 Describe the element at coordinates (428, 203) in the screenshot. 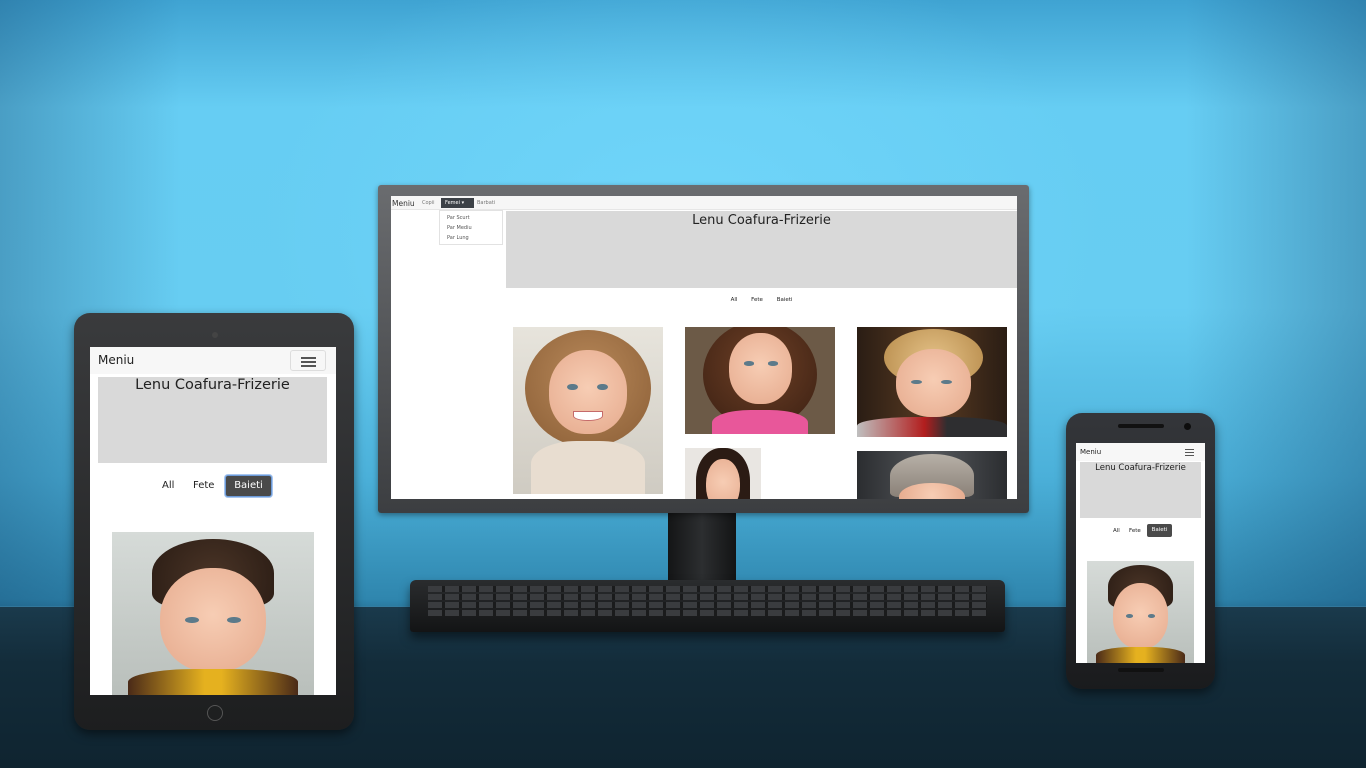

I see `nav-copii: Copii` at that location.